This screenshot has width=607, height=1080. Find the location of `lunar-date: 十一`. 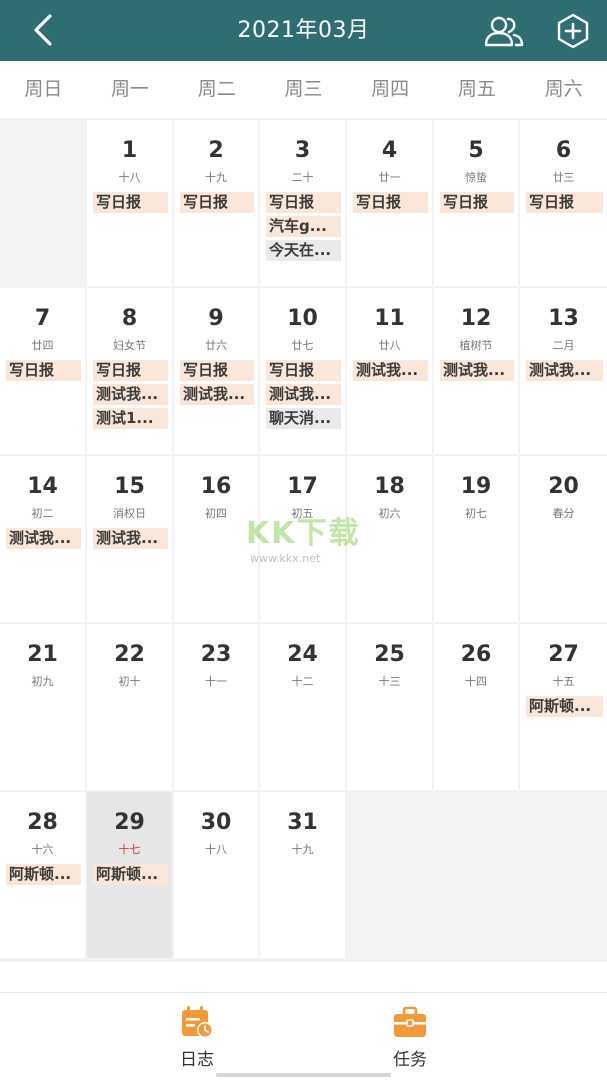

lunar-date: 十一 is located at coordinates (216, 681).